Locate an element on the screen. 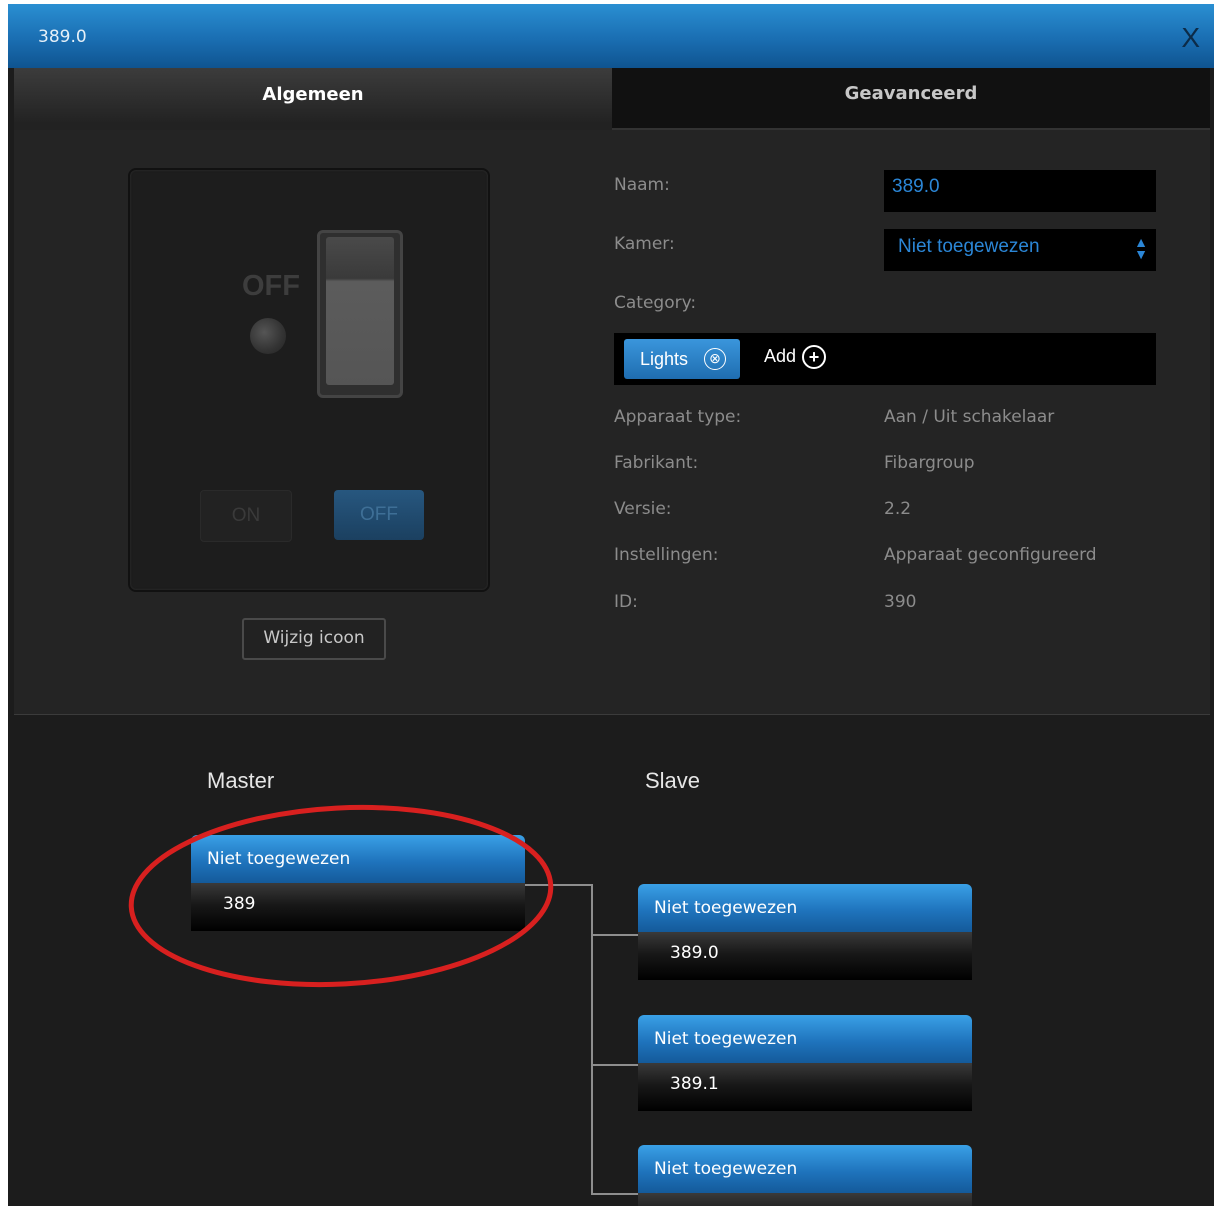  slave-node: Niet toegewezen is located at coordinates (805, 1175).